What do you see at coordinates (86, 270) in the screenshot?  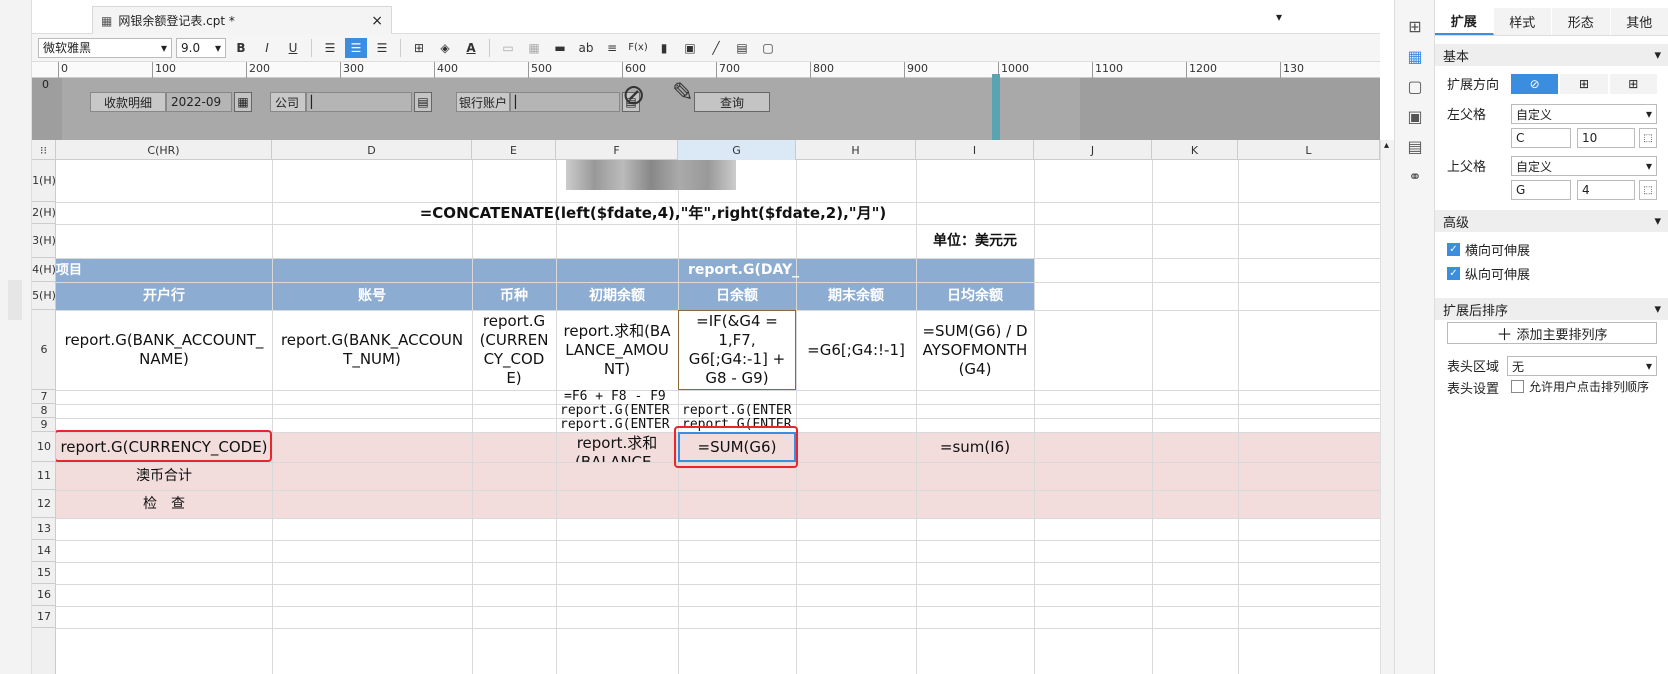 I see `item-label-cell: 项目` at bounding box center [86, 270].